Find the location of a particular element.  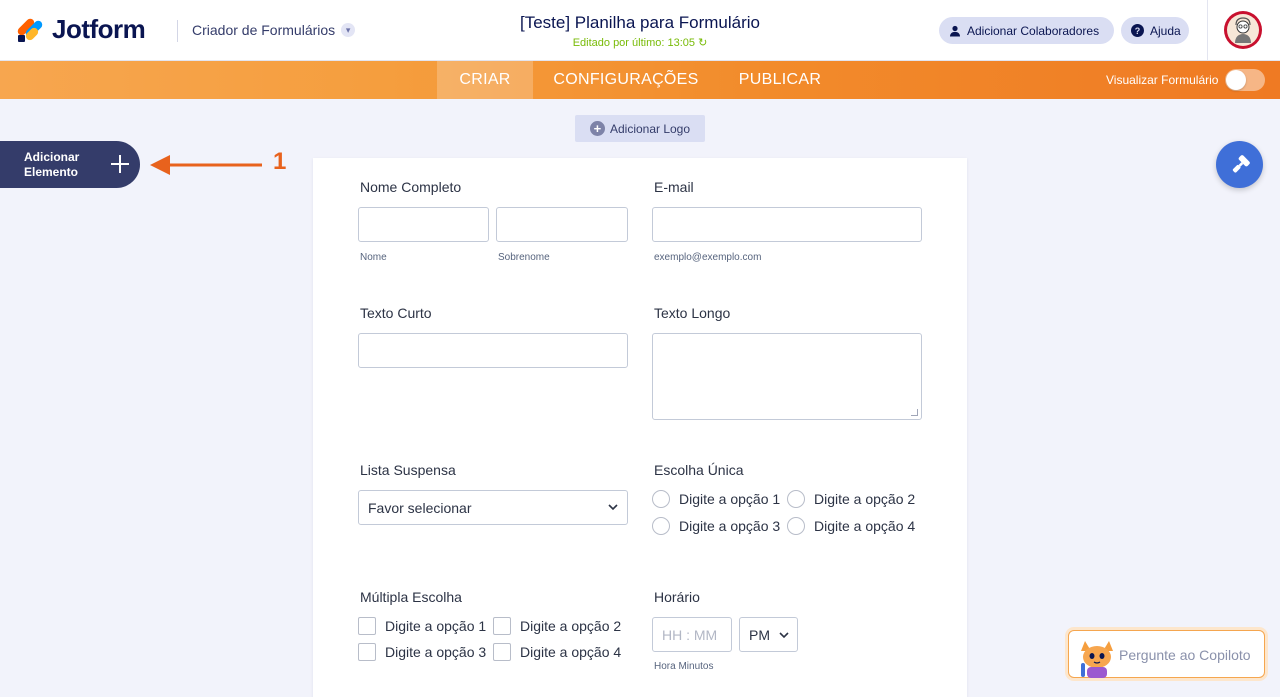

checkbox-option: Digite a opção 2 is located at coordinates (557, 626).